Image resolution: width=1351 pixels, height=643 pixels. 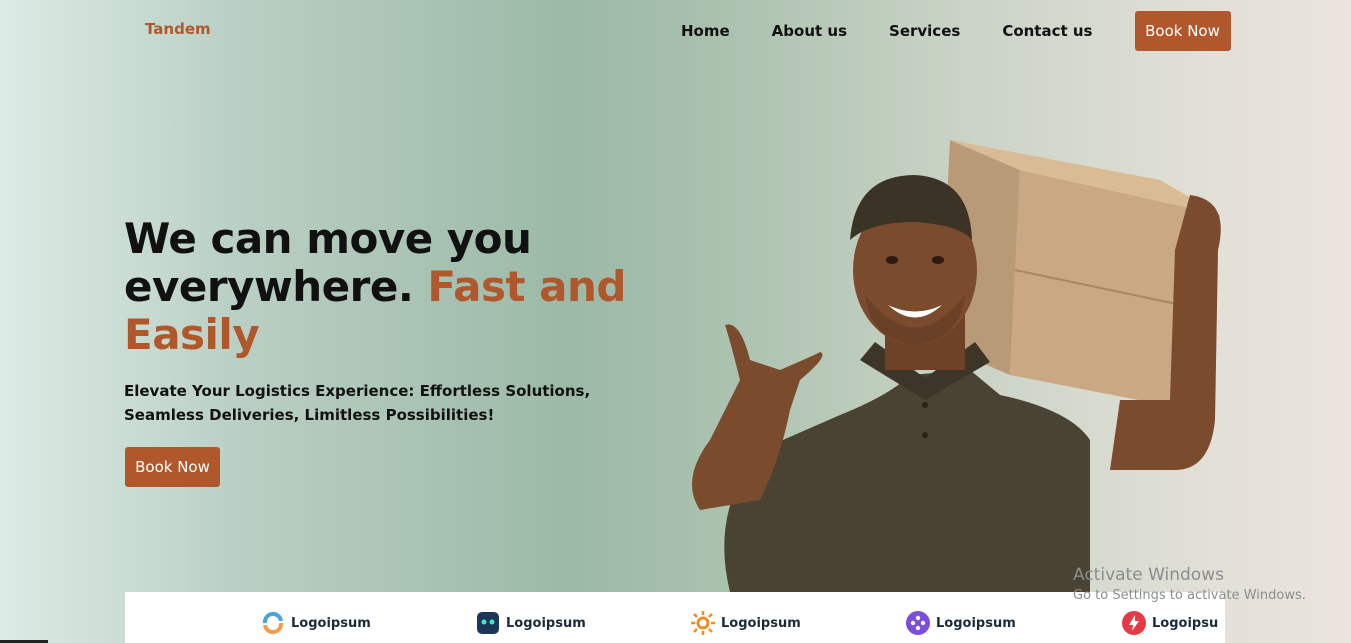 I want to click on nav-home: Home, so click(x=705, y=31).